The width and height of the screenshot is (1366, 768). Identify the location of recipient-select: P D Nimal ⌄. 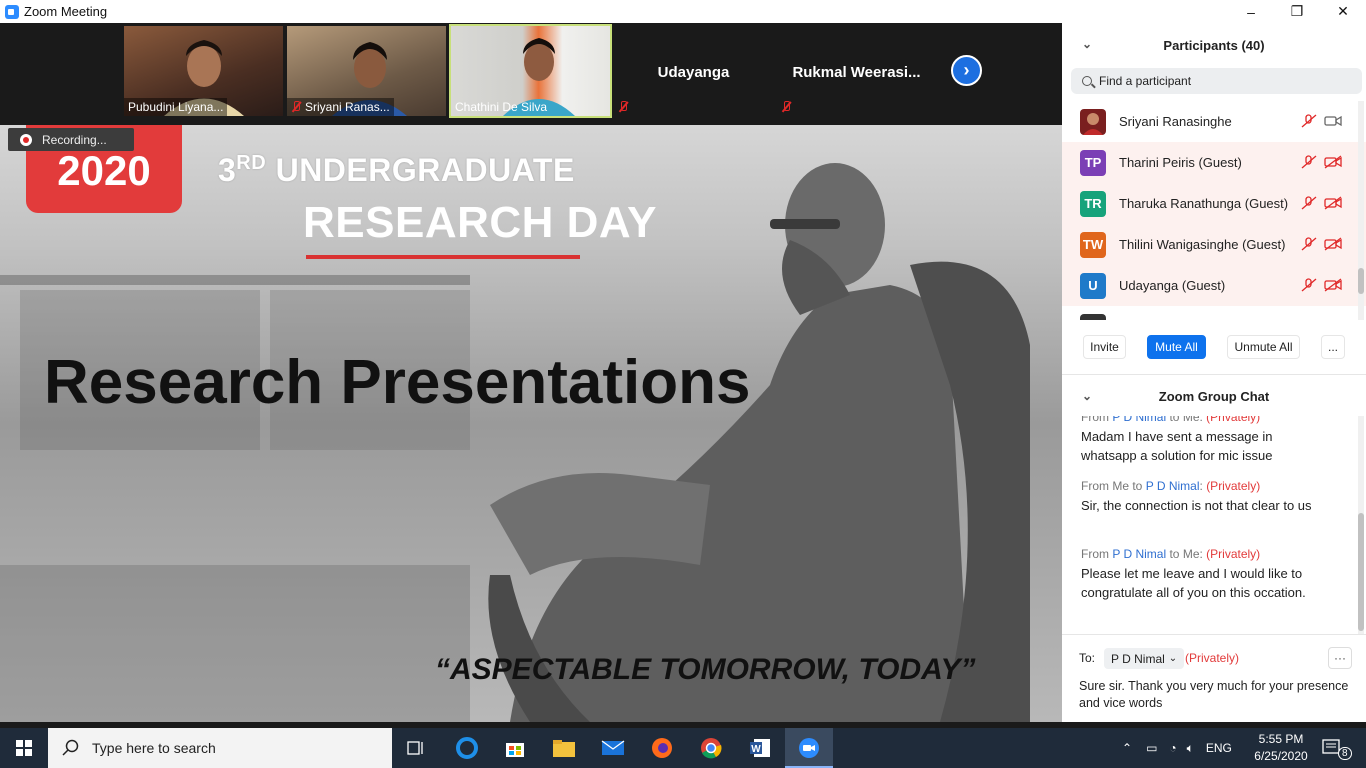
(1144, 658).